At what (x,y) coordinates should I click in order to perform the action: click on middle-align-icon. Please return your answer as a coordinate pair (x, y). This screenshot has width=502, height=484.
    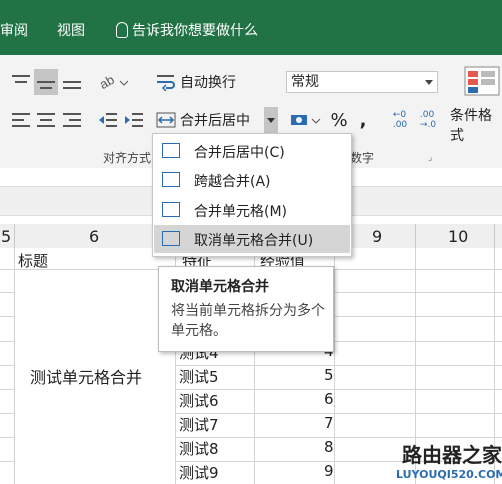
    Looking at the image, I should click on (46, 82).